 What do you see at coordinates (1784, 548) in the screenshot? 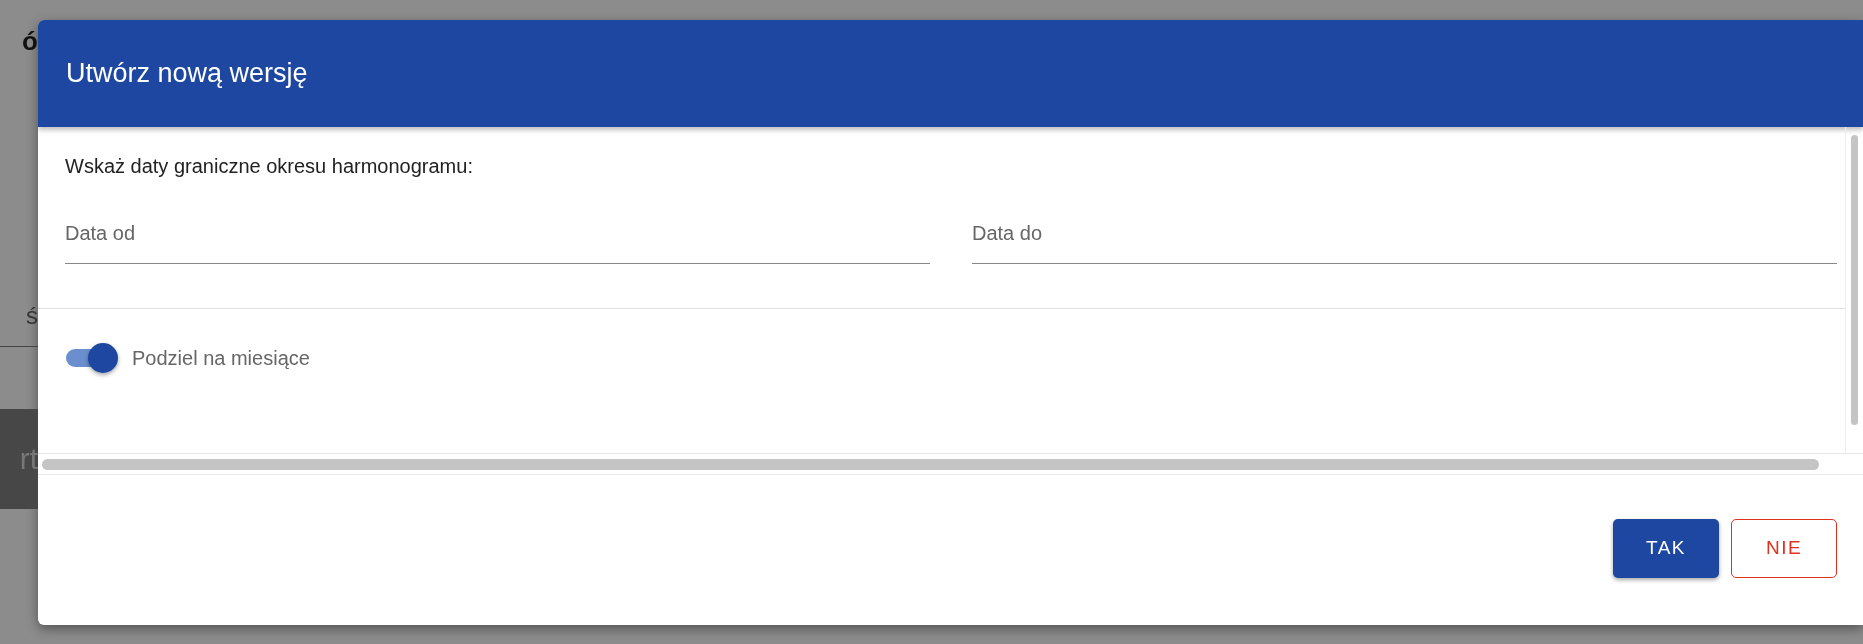
I see `cancel-button: NIE` at bounding box center [1784, 548].